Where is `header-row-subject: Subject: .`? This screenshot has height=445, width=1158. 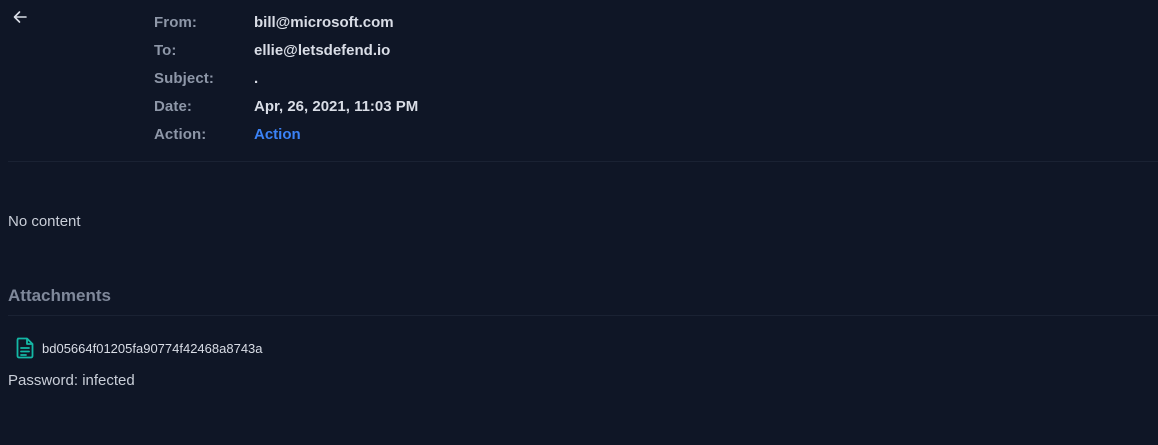
header-row-subject: Subject: . is located at coordinates (286, 78).